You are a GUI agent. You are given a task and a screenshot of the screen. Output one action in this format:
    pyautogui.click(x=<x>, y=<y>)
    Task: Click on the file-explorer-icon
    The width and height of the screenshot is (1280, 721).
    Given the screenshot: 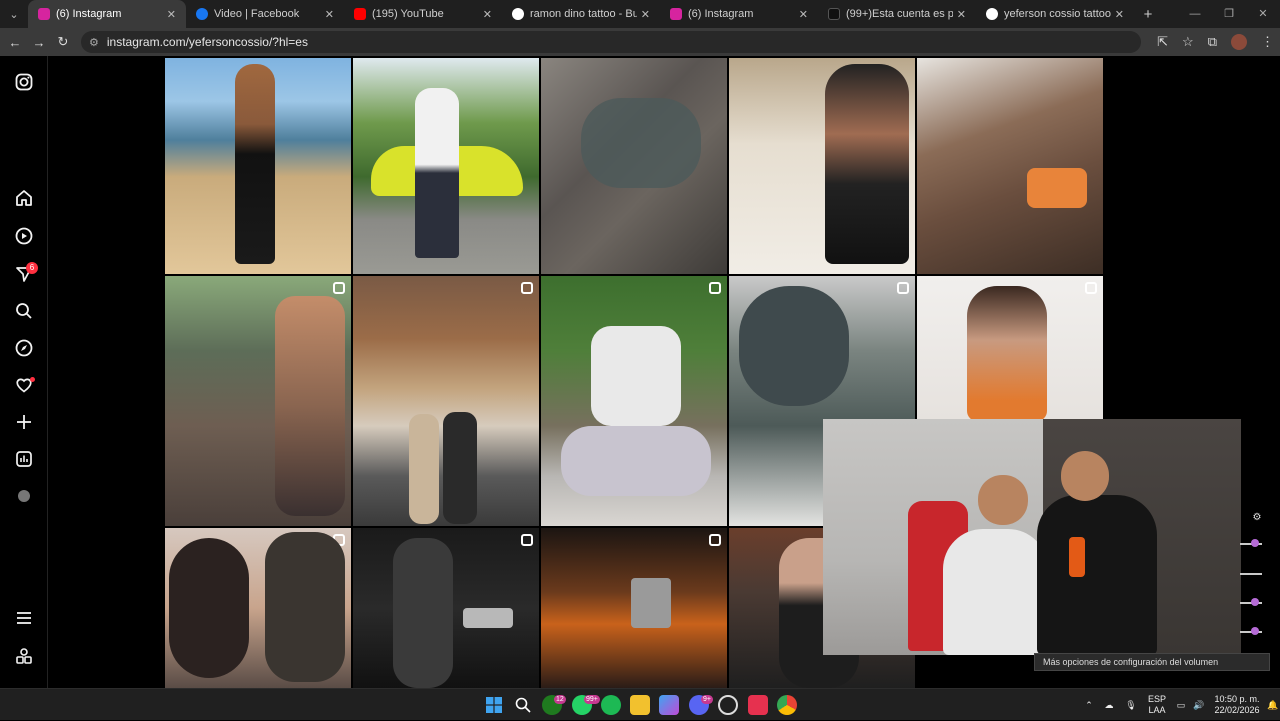 What is the action you would take?
    pyautogui.click(x=640, y=705)
    